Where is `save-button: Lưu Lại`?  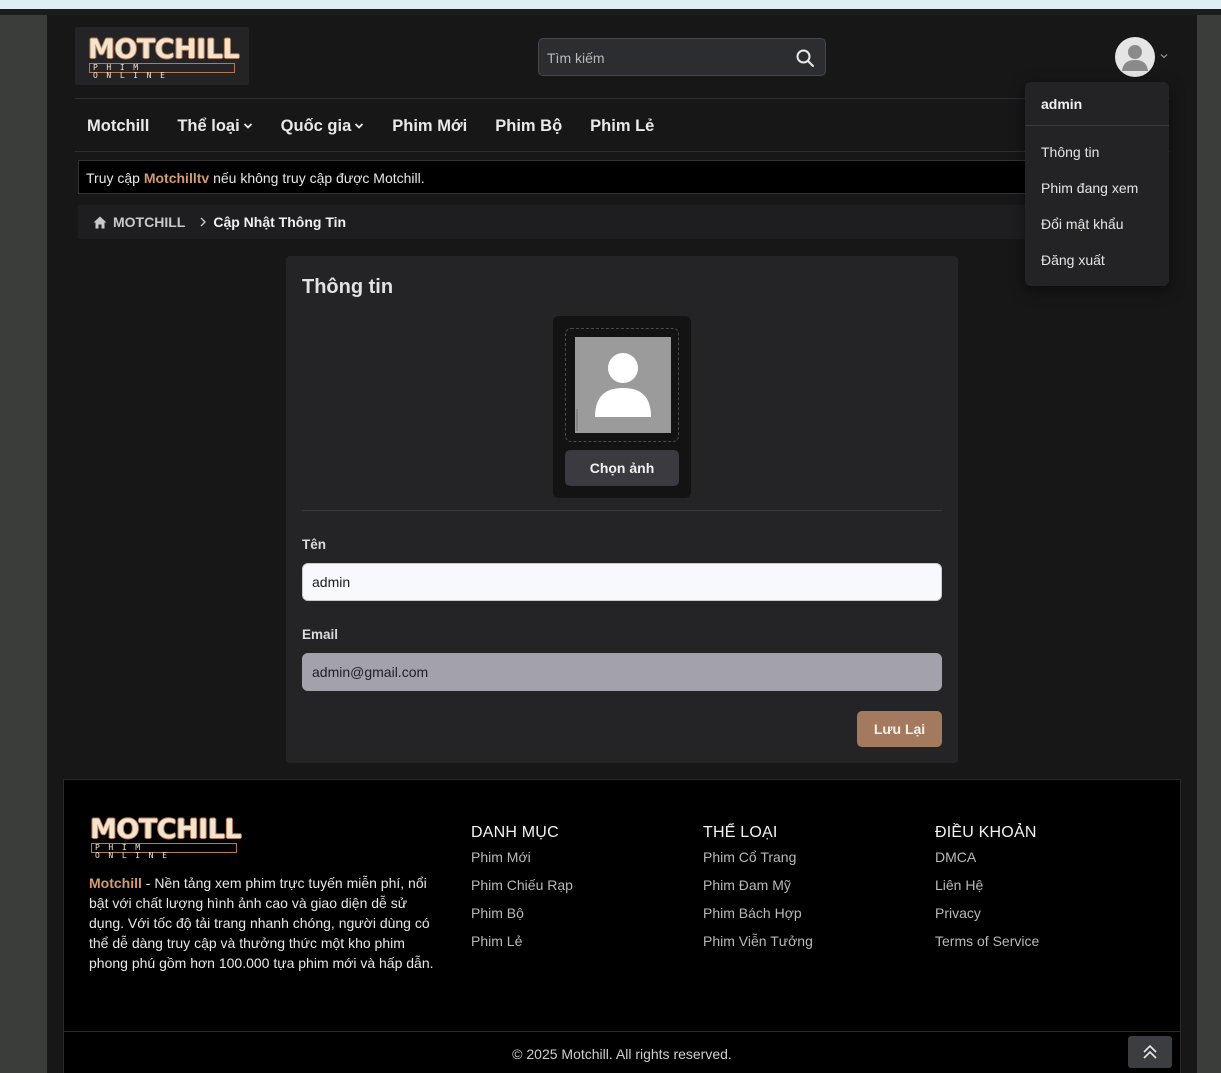
save-button: Lưu Lại is located at coordinates (899, 729).